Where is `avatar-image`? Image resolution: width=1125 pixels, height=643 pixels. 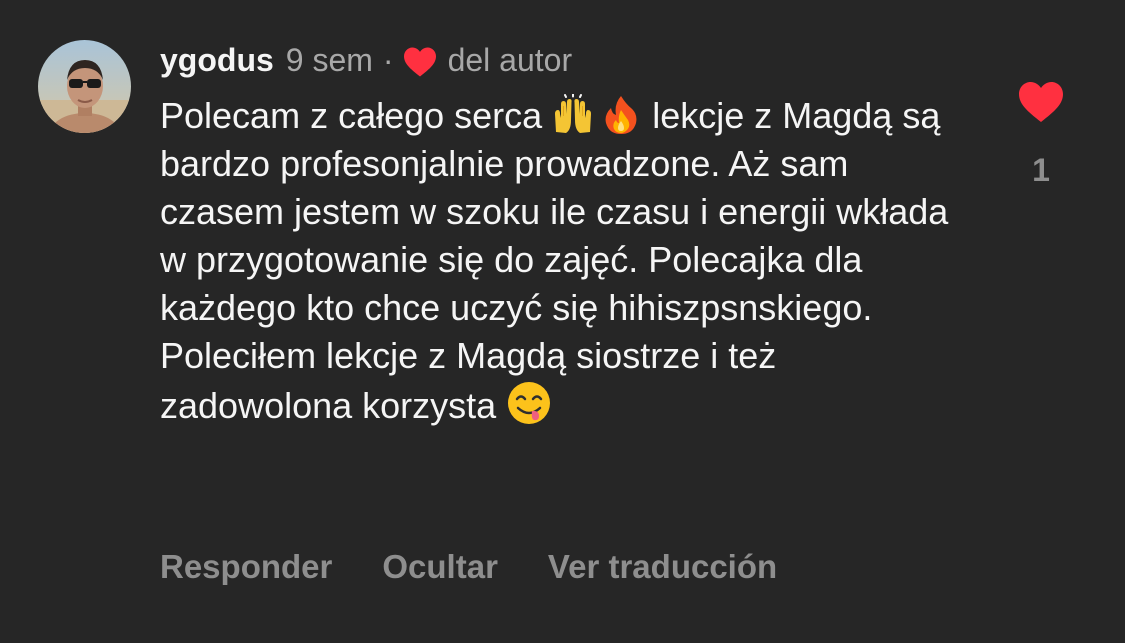
avatar-image is located at coordinates (84, 86).